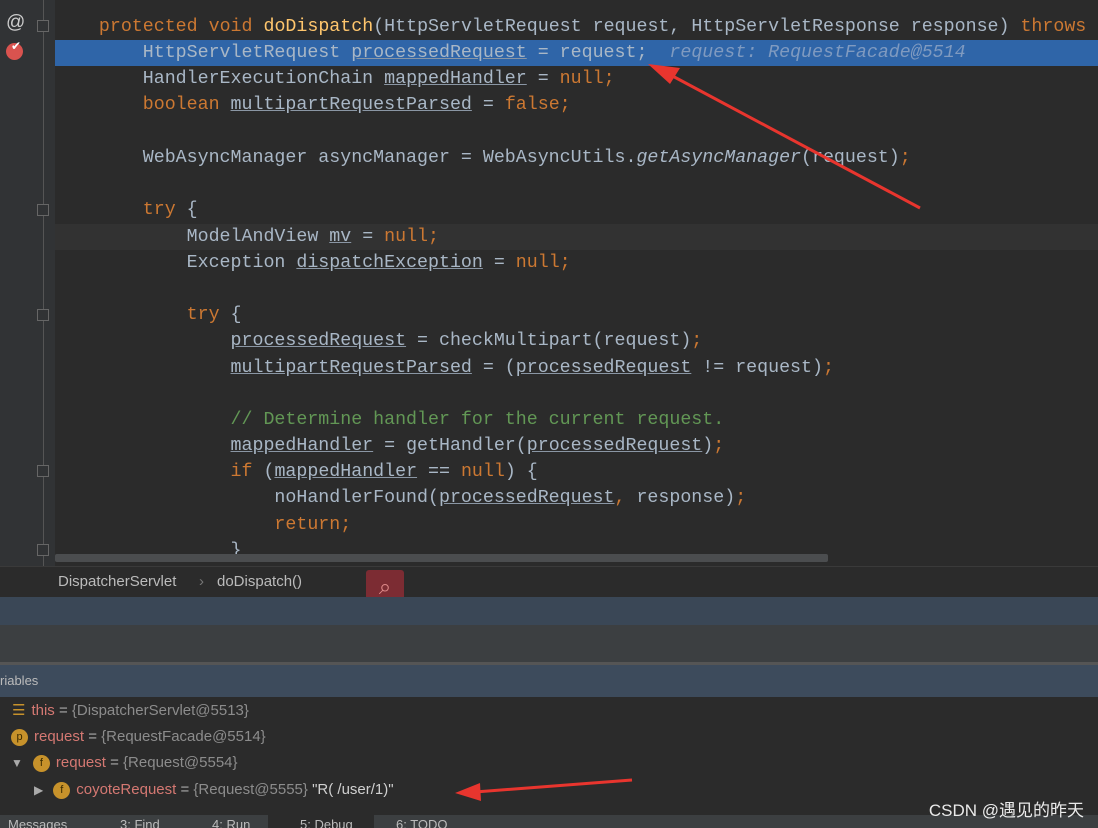 Image resolution: width=1098 pixels, height=828 pixels. Describe the element at coordinates (247, 472) in the screenshot. I see `code-token: if` at that location.